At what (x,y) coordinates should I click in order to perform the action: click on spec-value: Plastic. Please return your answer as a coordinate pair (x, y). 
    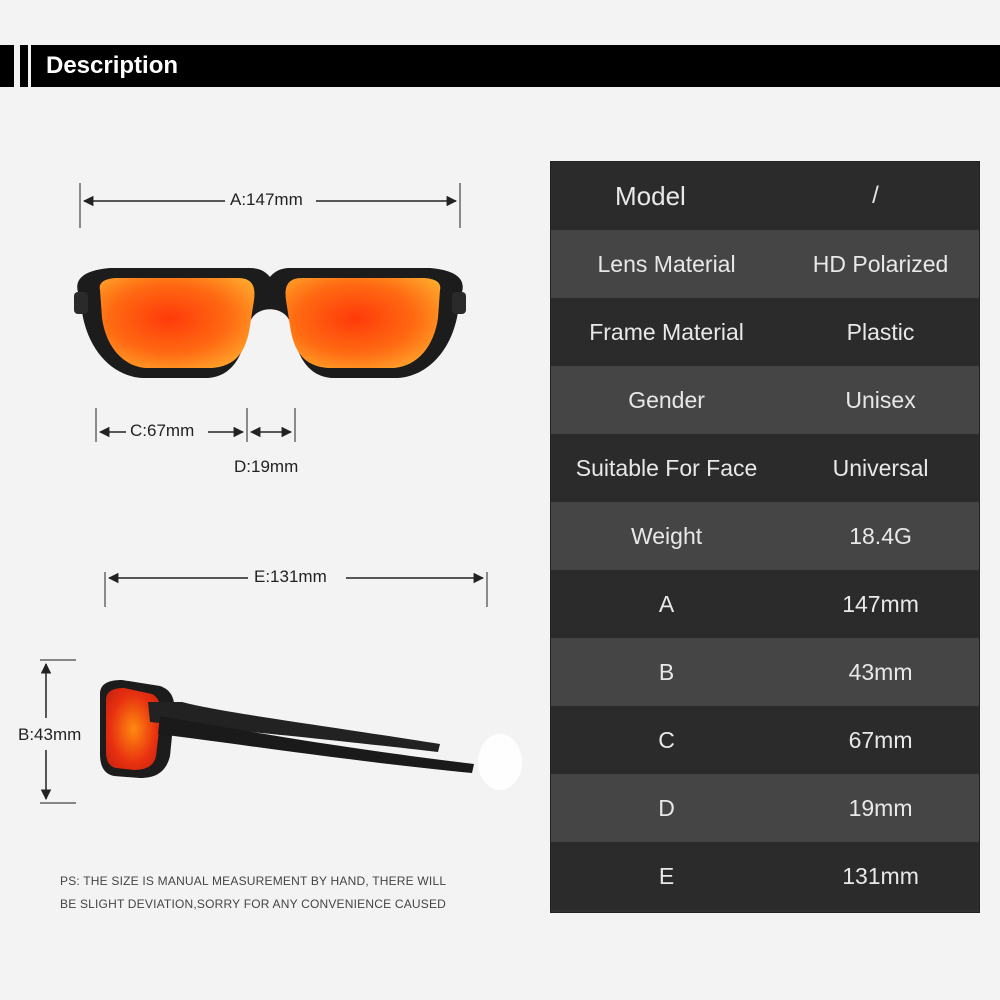
    Looking at the image, I should click on (880, 331).